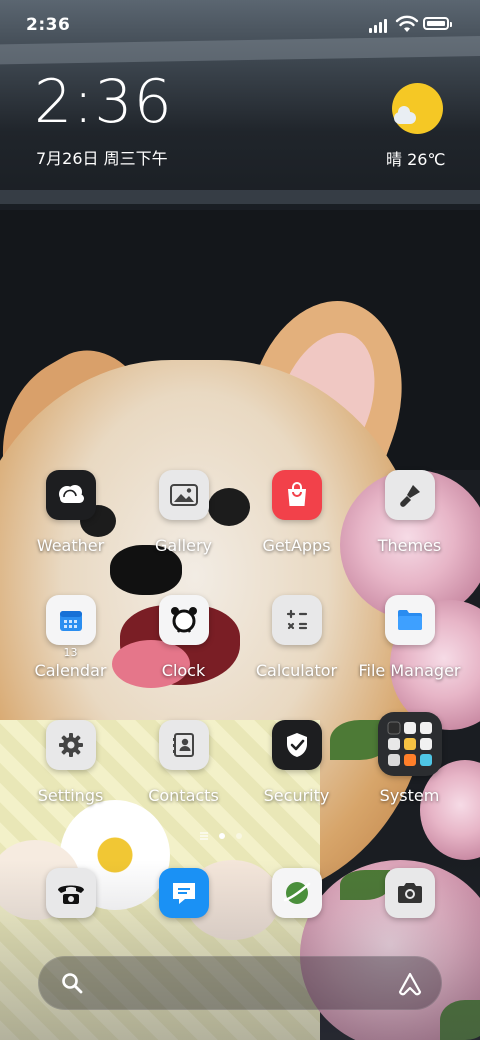 The height and width of the screenshot is (1040, 480). I want to click on app-calendar: 13 Calendar, so click(70, 637).